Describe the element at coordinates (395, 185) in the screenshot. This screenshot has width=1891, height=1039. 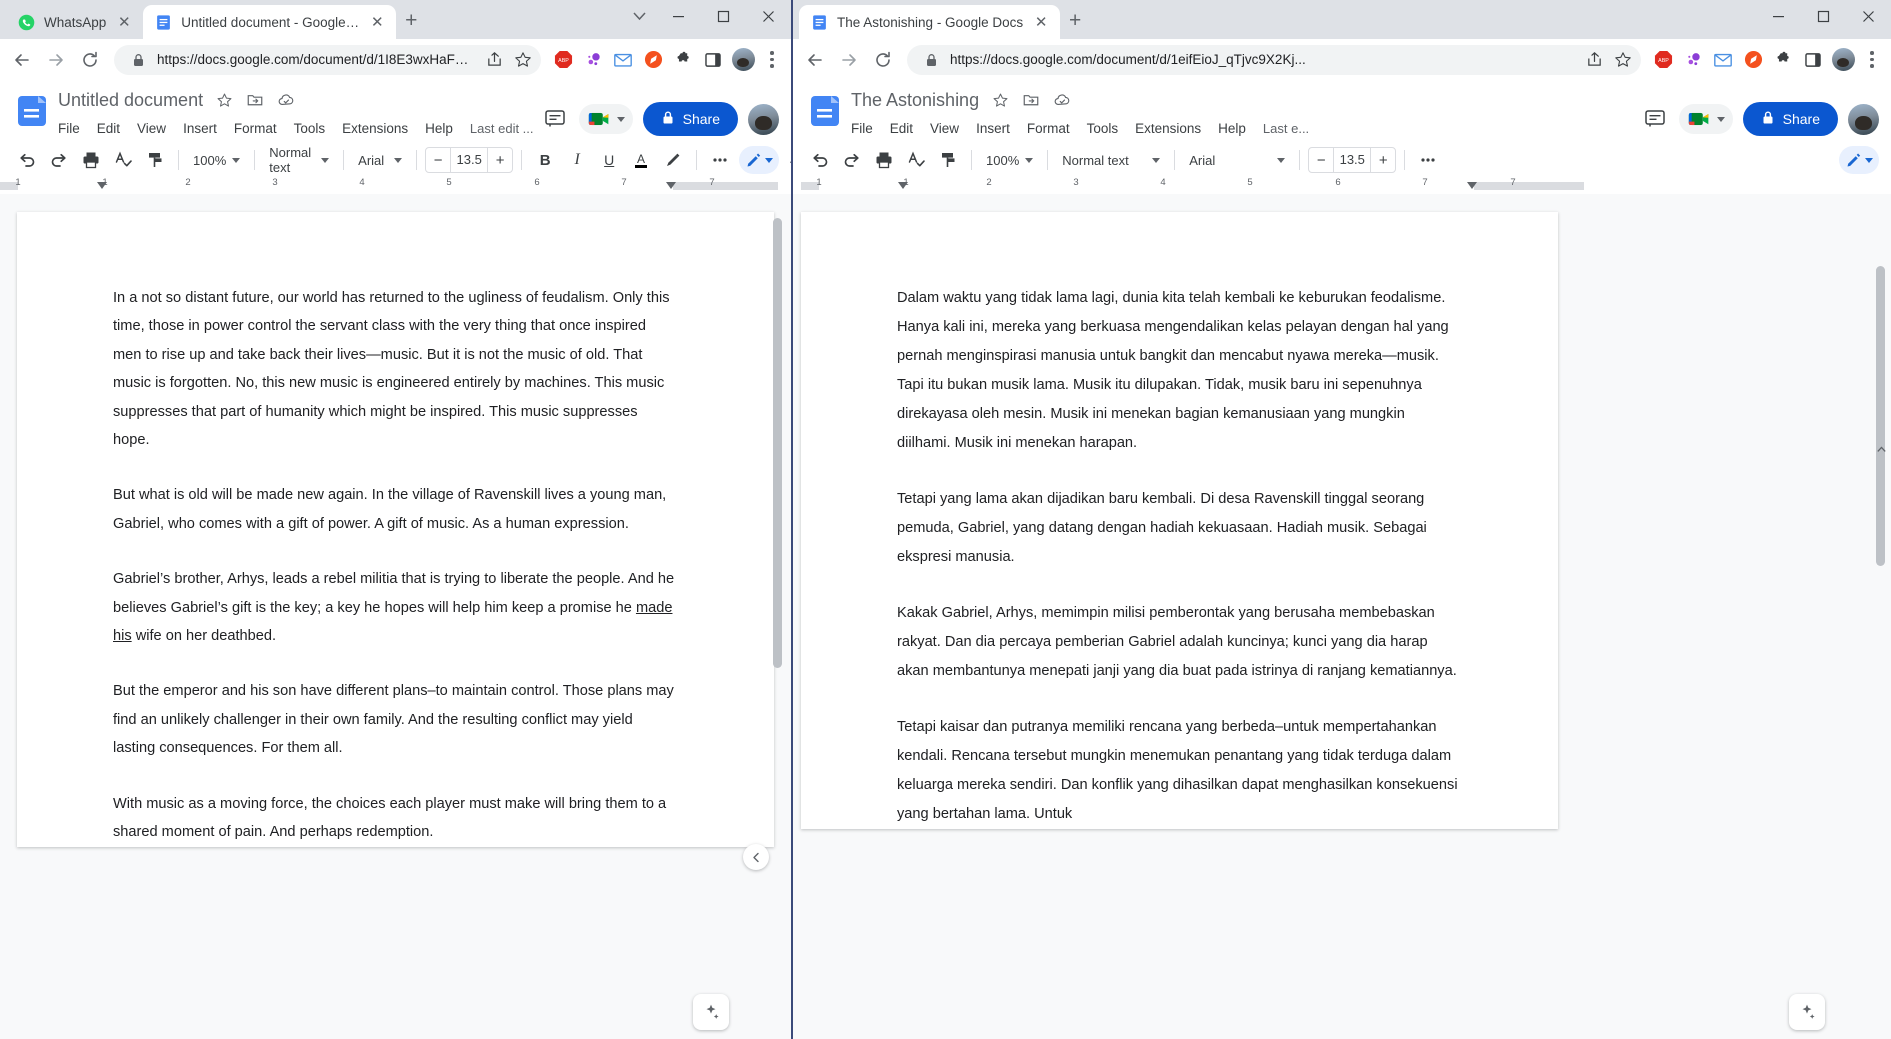
I see `ruler-left: 1 1 2 3 4 5 6 7 7` at that location.